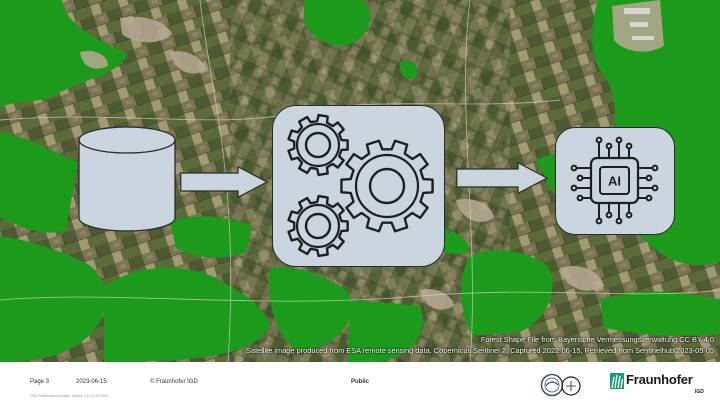 Image resolution: width=720 pixels, height=405 pixels. Describe the element at coordinates (699, 392) in the screenshot. I see `brand-institute: IGD` at that location.